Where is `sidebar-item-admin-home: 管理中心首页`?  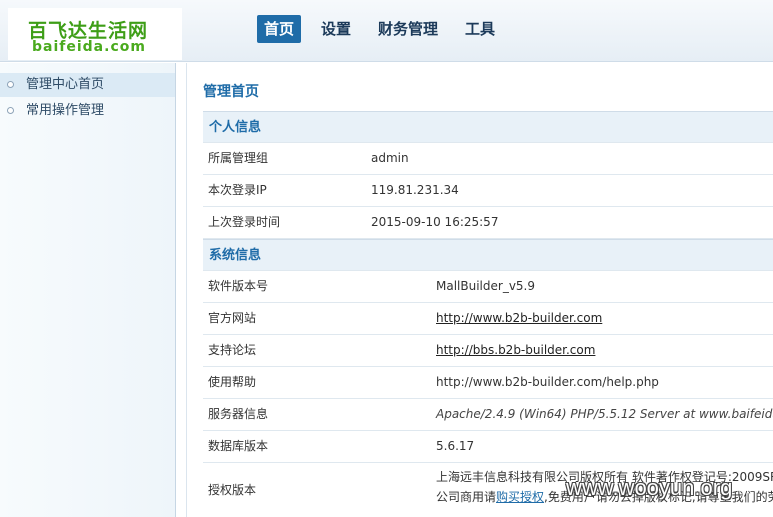
sidebar-item-admin-home: 管理中心首页 is located at coordinates (87, 85).